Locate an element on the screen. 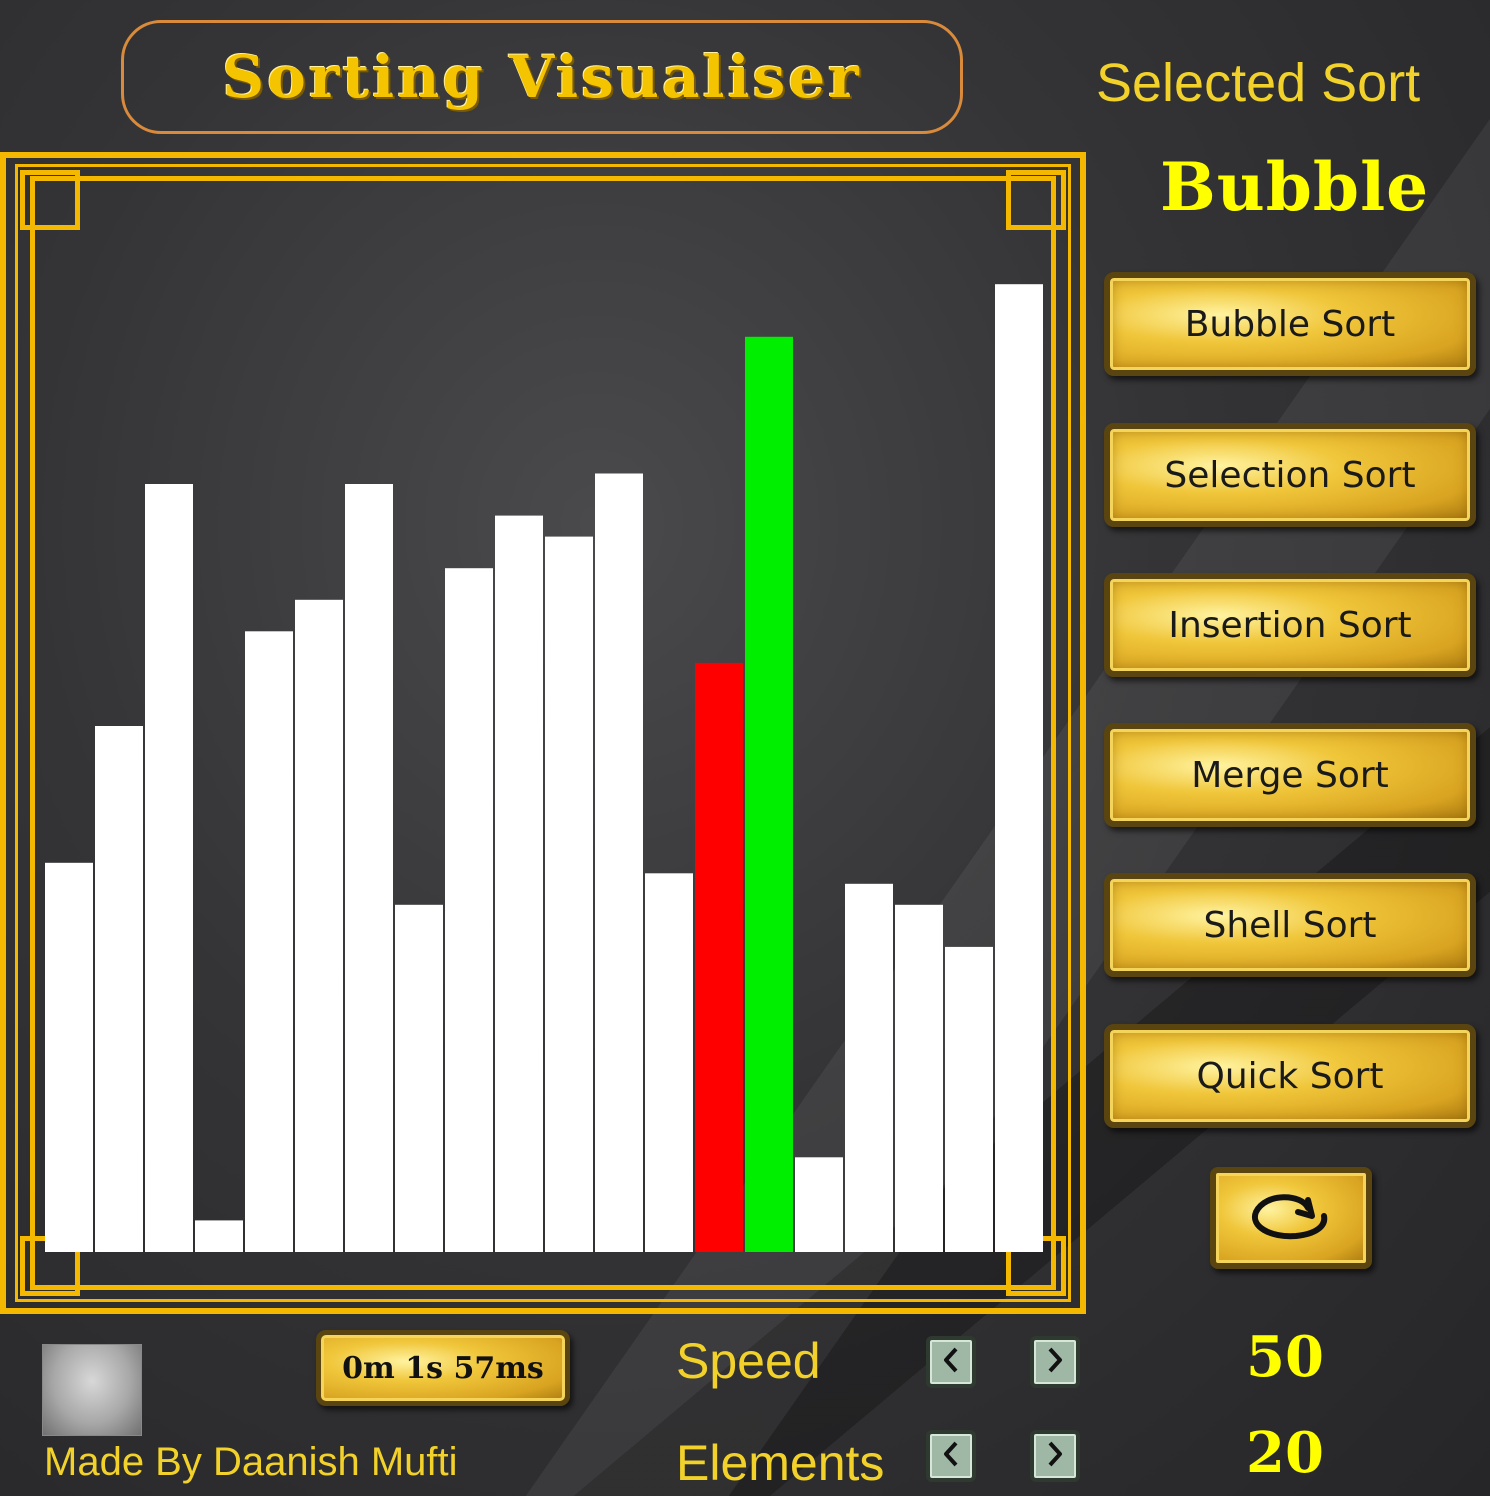 Image resolution: width=1490 pixels, height=1496 pixels. reset-arrow-icon is located at coordinates (1291, 1218).